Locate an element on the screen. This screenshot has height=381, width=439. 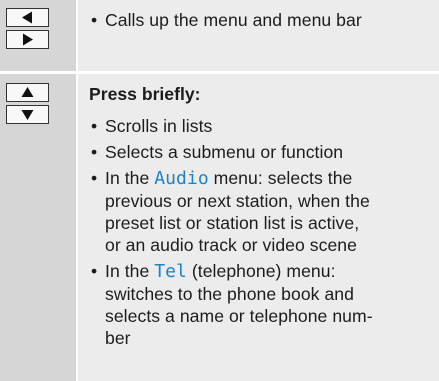
tel-menu-keyword: Tel is located at coordinates (170, 271).